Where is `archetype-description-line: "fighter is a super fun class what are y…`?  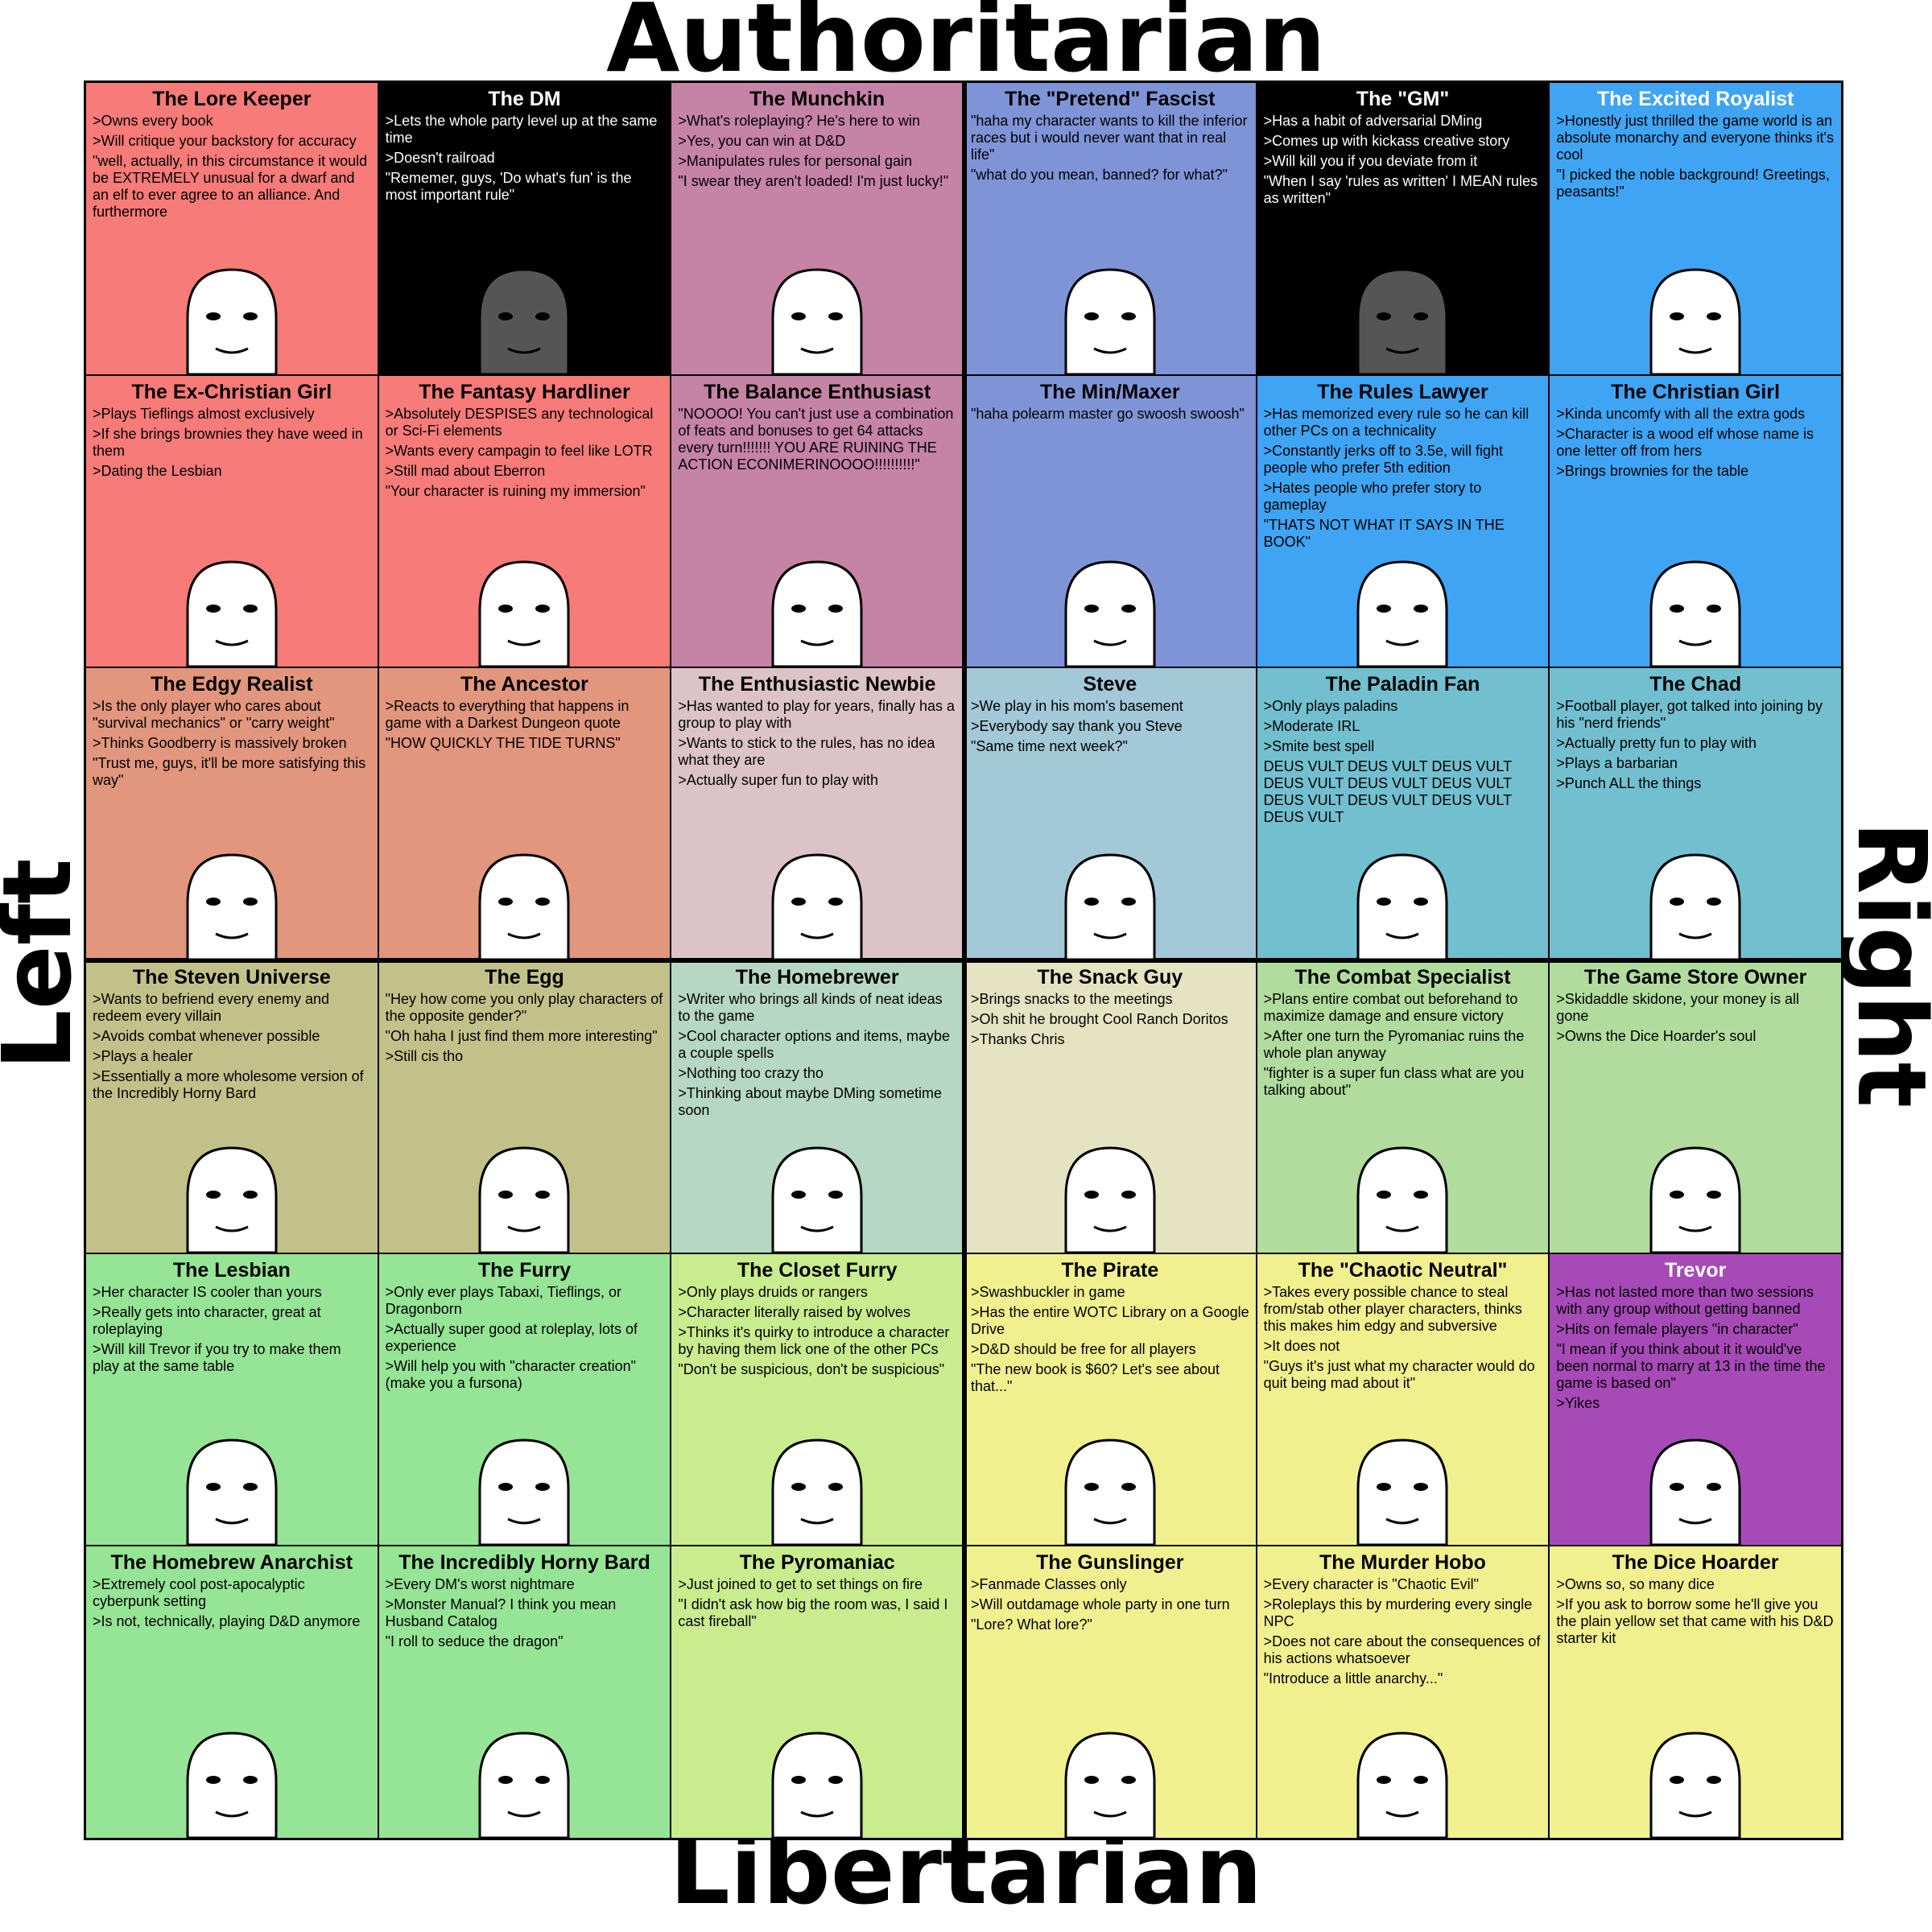 archetype-description-line: "fighter is a super fun class what are y… is located at coordinates (1394, 1081).